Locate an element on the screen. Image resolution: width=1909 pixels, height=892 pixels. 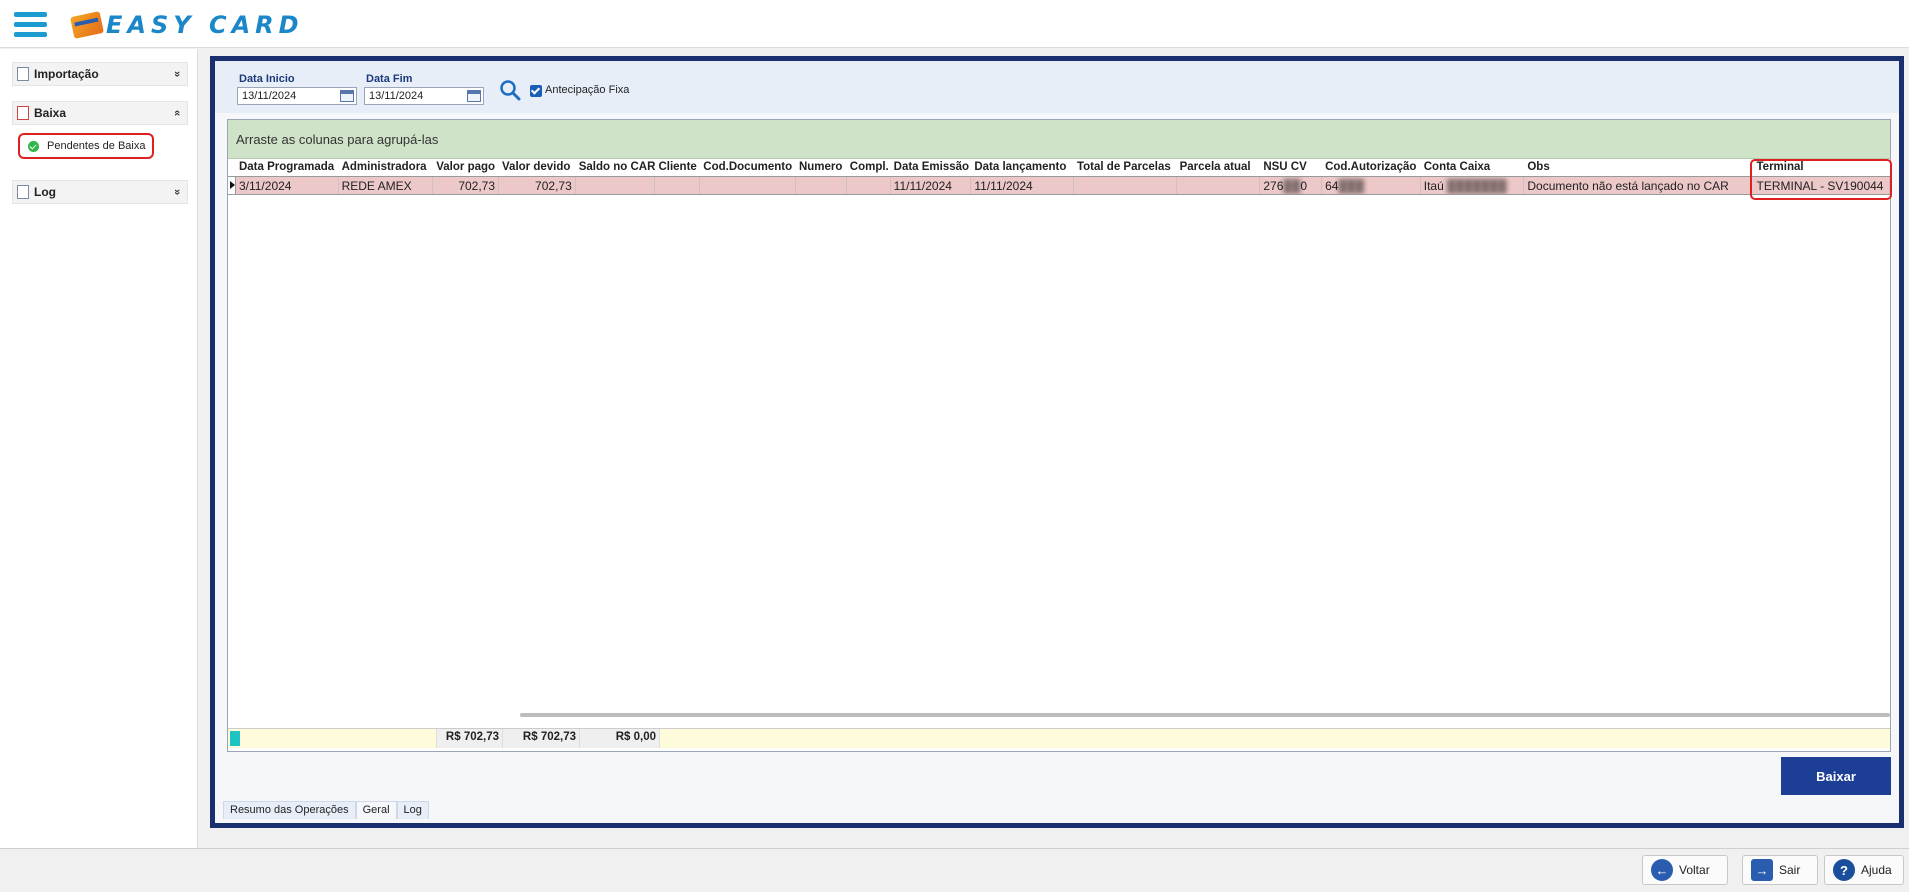
cell-parcela-atual is located at coordinates (1219, 185).